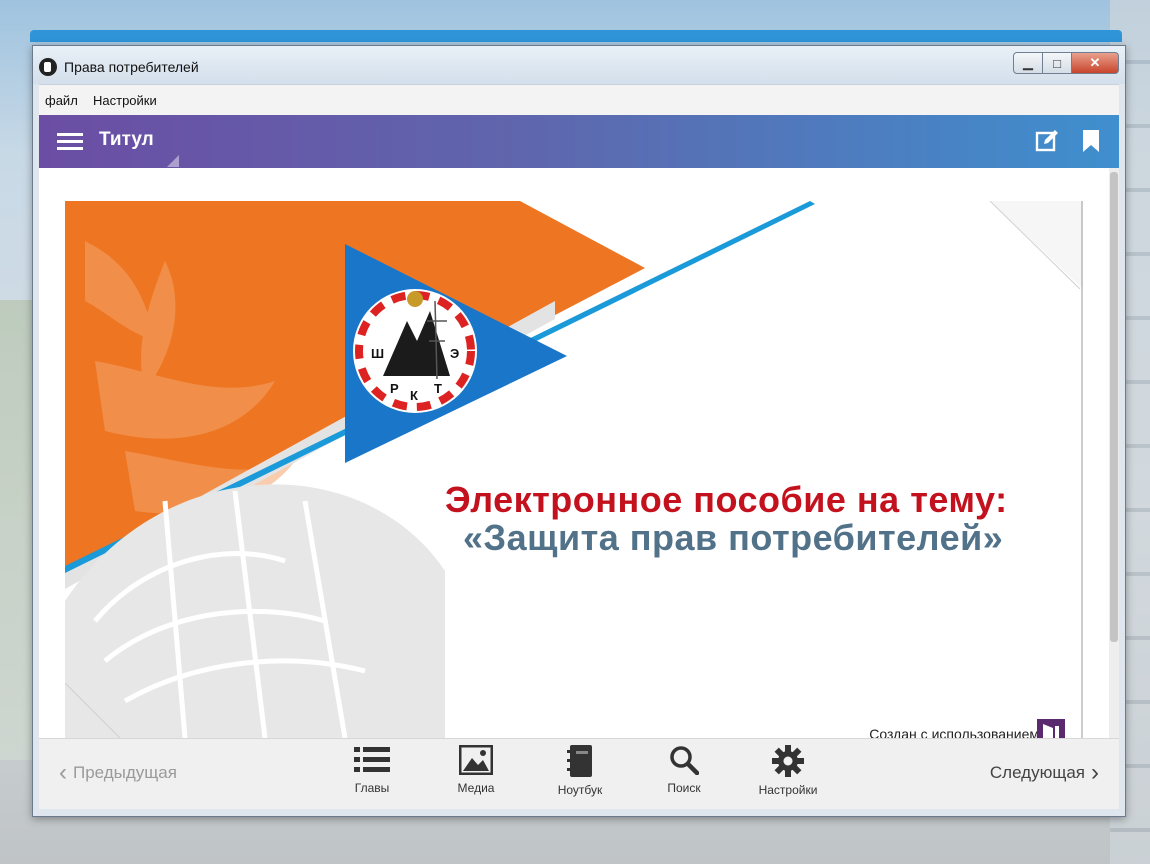 This screenshot has width=1150, height=864. I want to click on search-button: Поиск, so click(684, 770).